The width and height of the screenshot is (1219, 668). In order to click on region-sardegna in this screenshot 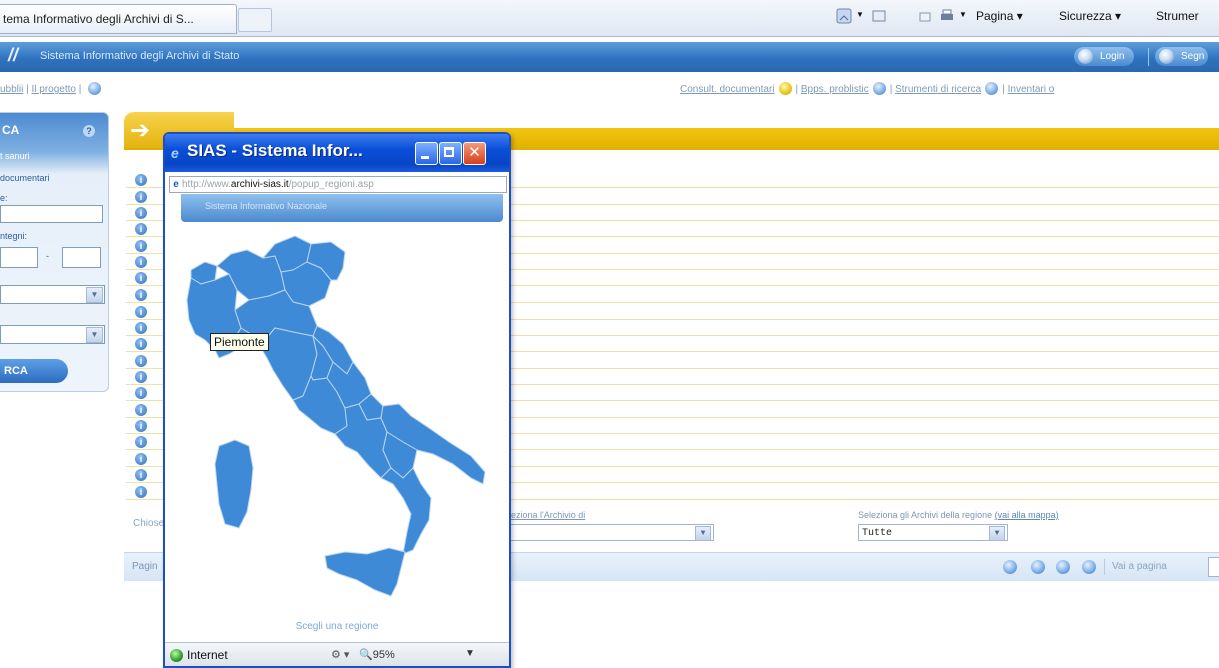, I will do `click(234, 484)`.